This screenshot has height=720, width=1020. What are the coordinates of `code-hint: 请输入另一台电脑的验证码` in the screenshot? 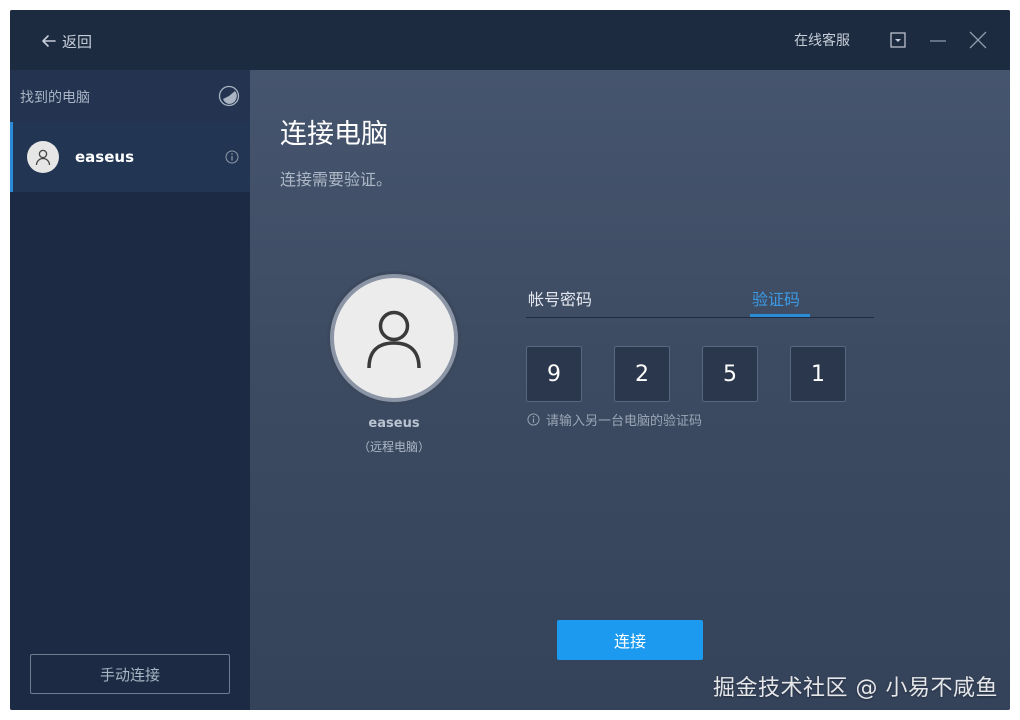 It's located at (614, 419).